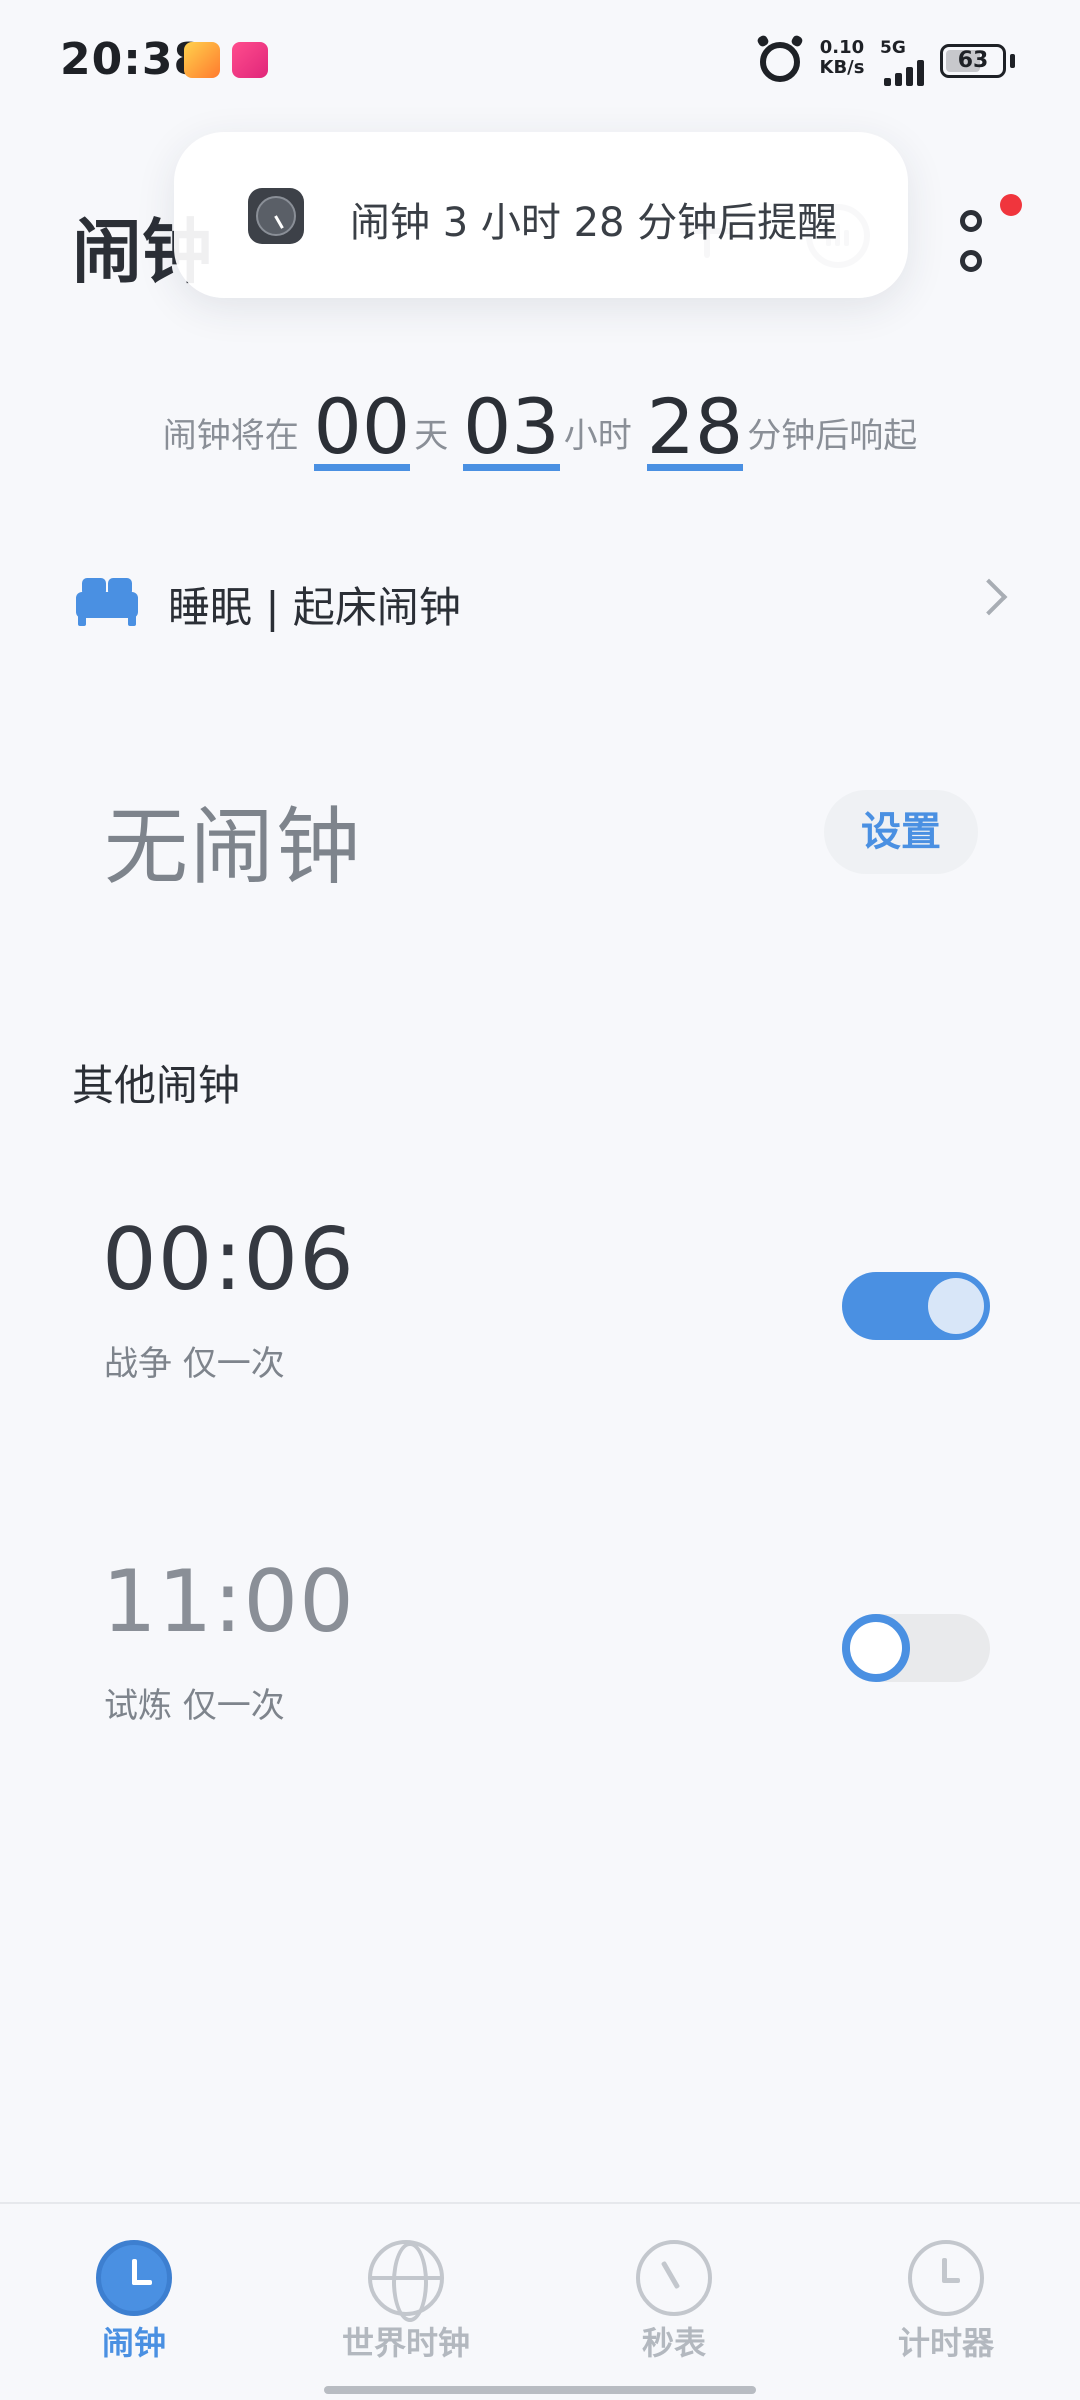 The image size is (1080, 2400). Describe the element at coordinates (695, 426) in the screenshot. I see `countdown-minutes: 28` at that location.